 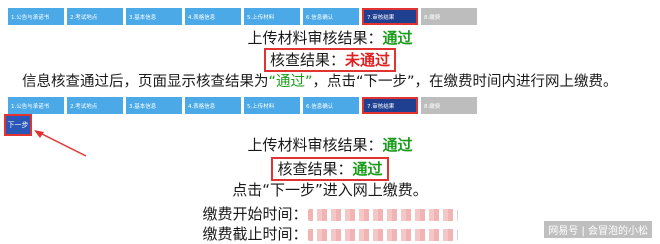 I want to click on instruction-quote-close: ”, so click(x=309, y=82).